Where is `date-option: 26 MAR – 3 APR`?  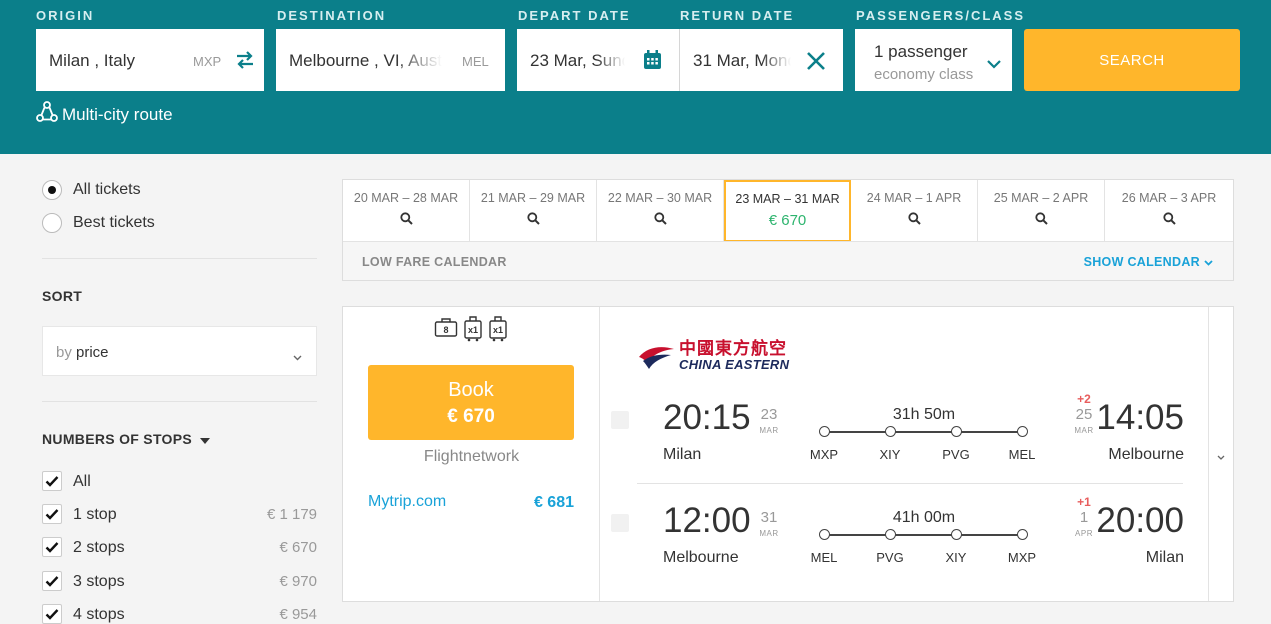
date-option: 26 MAR – 3 APR is located at coordinates (1169, 211).